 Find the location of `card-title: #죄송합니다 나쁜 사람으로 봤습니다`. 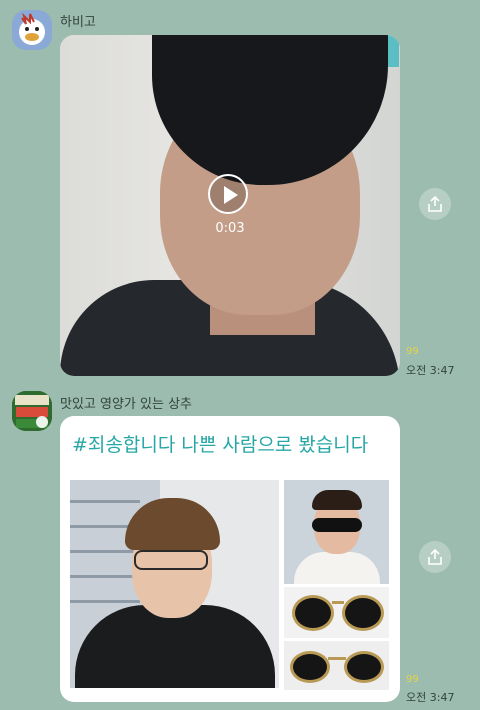

card-title: #죄송합니다 나쁜 사람으로 봤습니다 is located at coordinates (220, 445).